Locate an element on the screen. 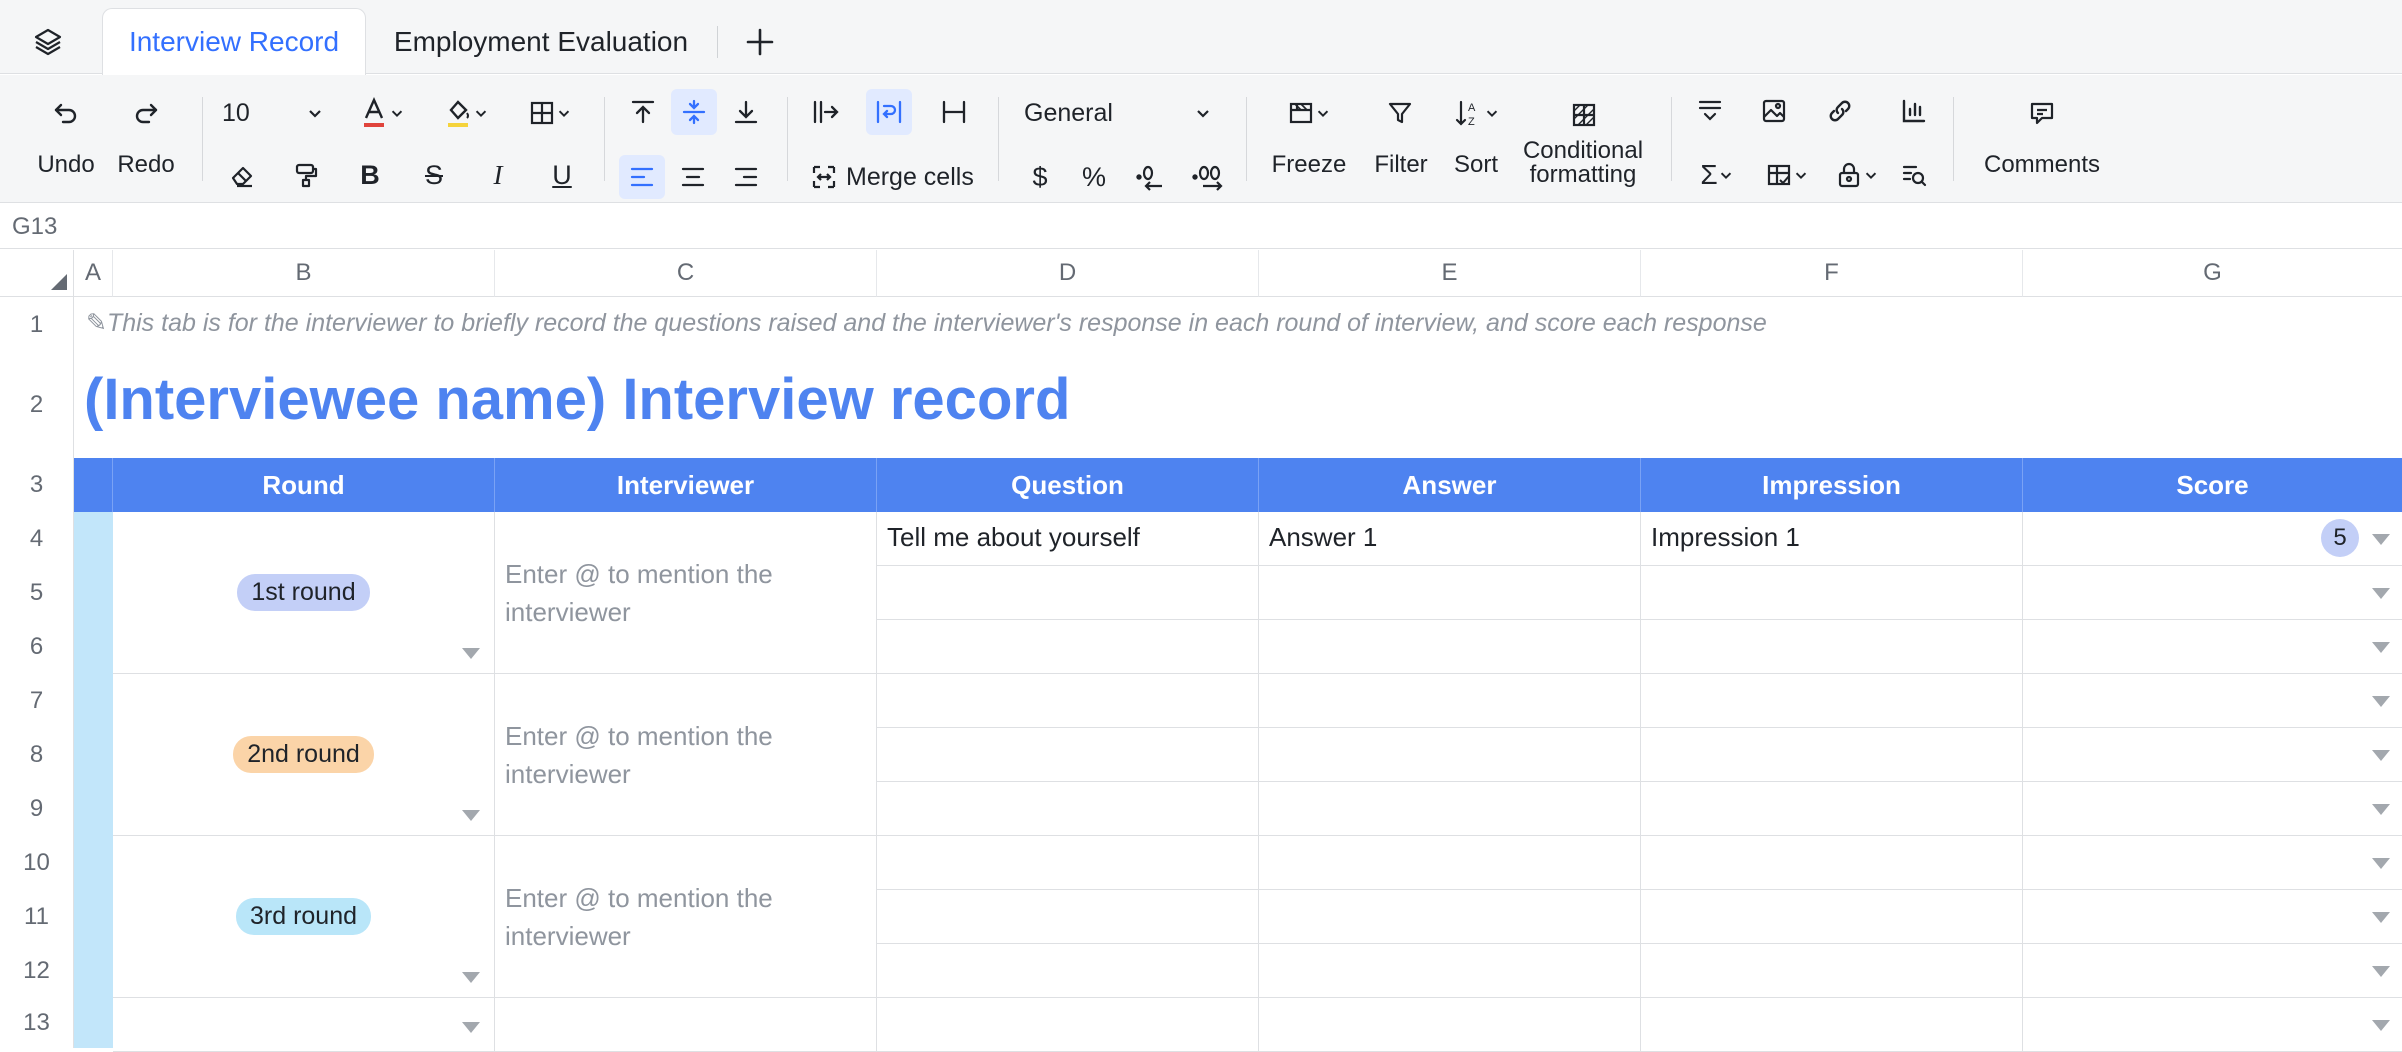 The width and height of the screenshot is (2402, 1052). wrap-rows-icon is located at coordinates (1710, 111).